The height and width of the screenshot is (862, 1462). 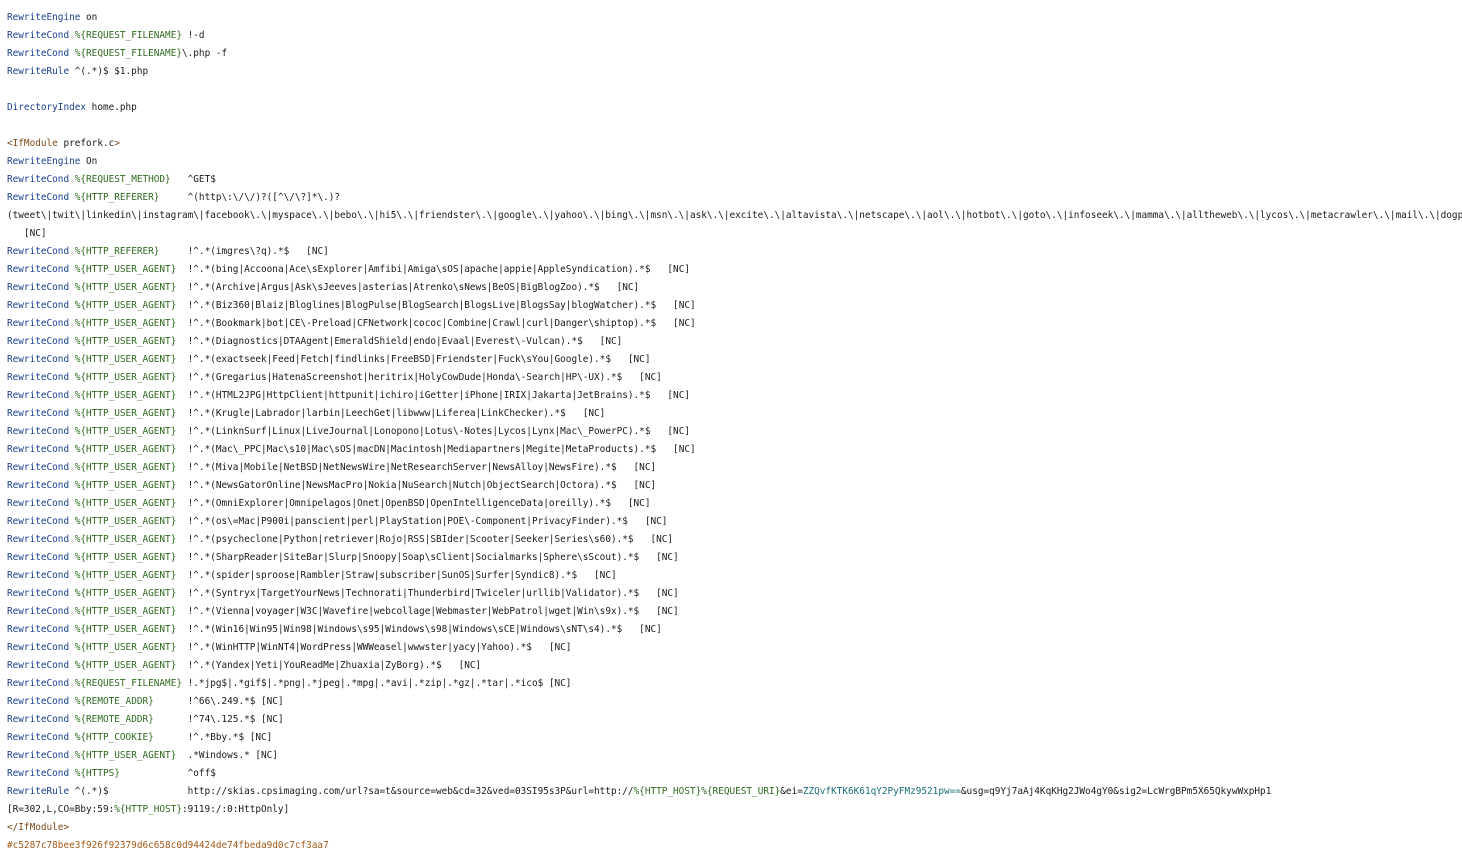 I want to click on code-token-plain: home.php, so click(x=111, y=107).